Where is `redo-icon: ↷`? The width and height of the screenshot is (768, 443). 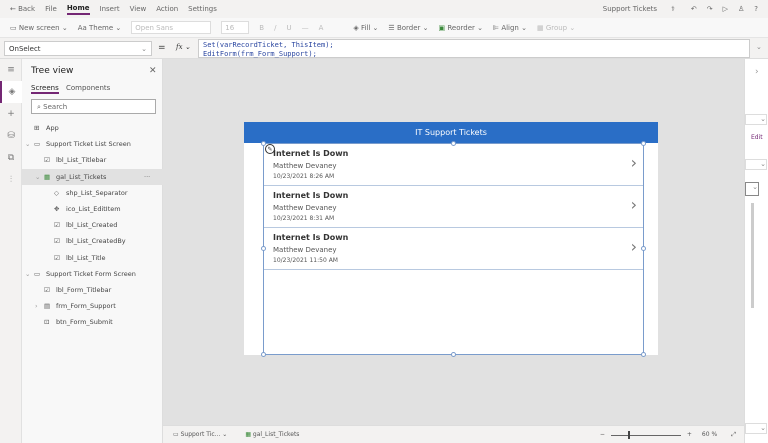
redo-icon: ↷ is located at coordinates (710, 9).